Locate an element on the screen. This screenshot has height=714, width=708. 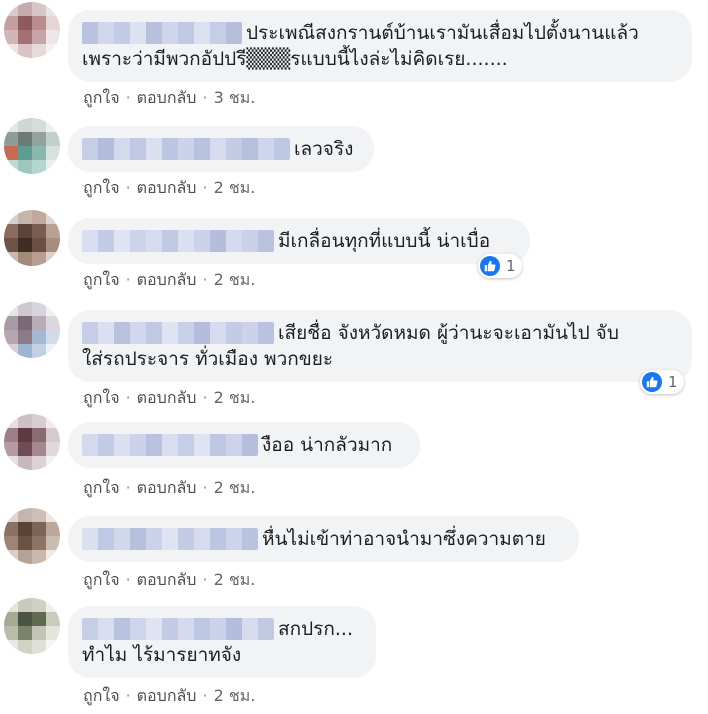
comment-actions: ถูกใจ · ตอบกลับ · 3 ชม. is located at coordinates (169, 98).